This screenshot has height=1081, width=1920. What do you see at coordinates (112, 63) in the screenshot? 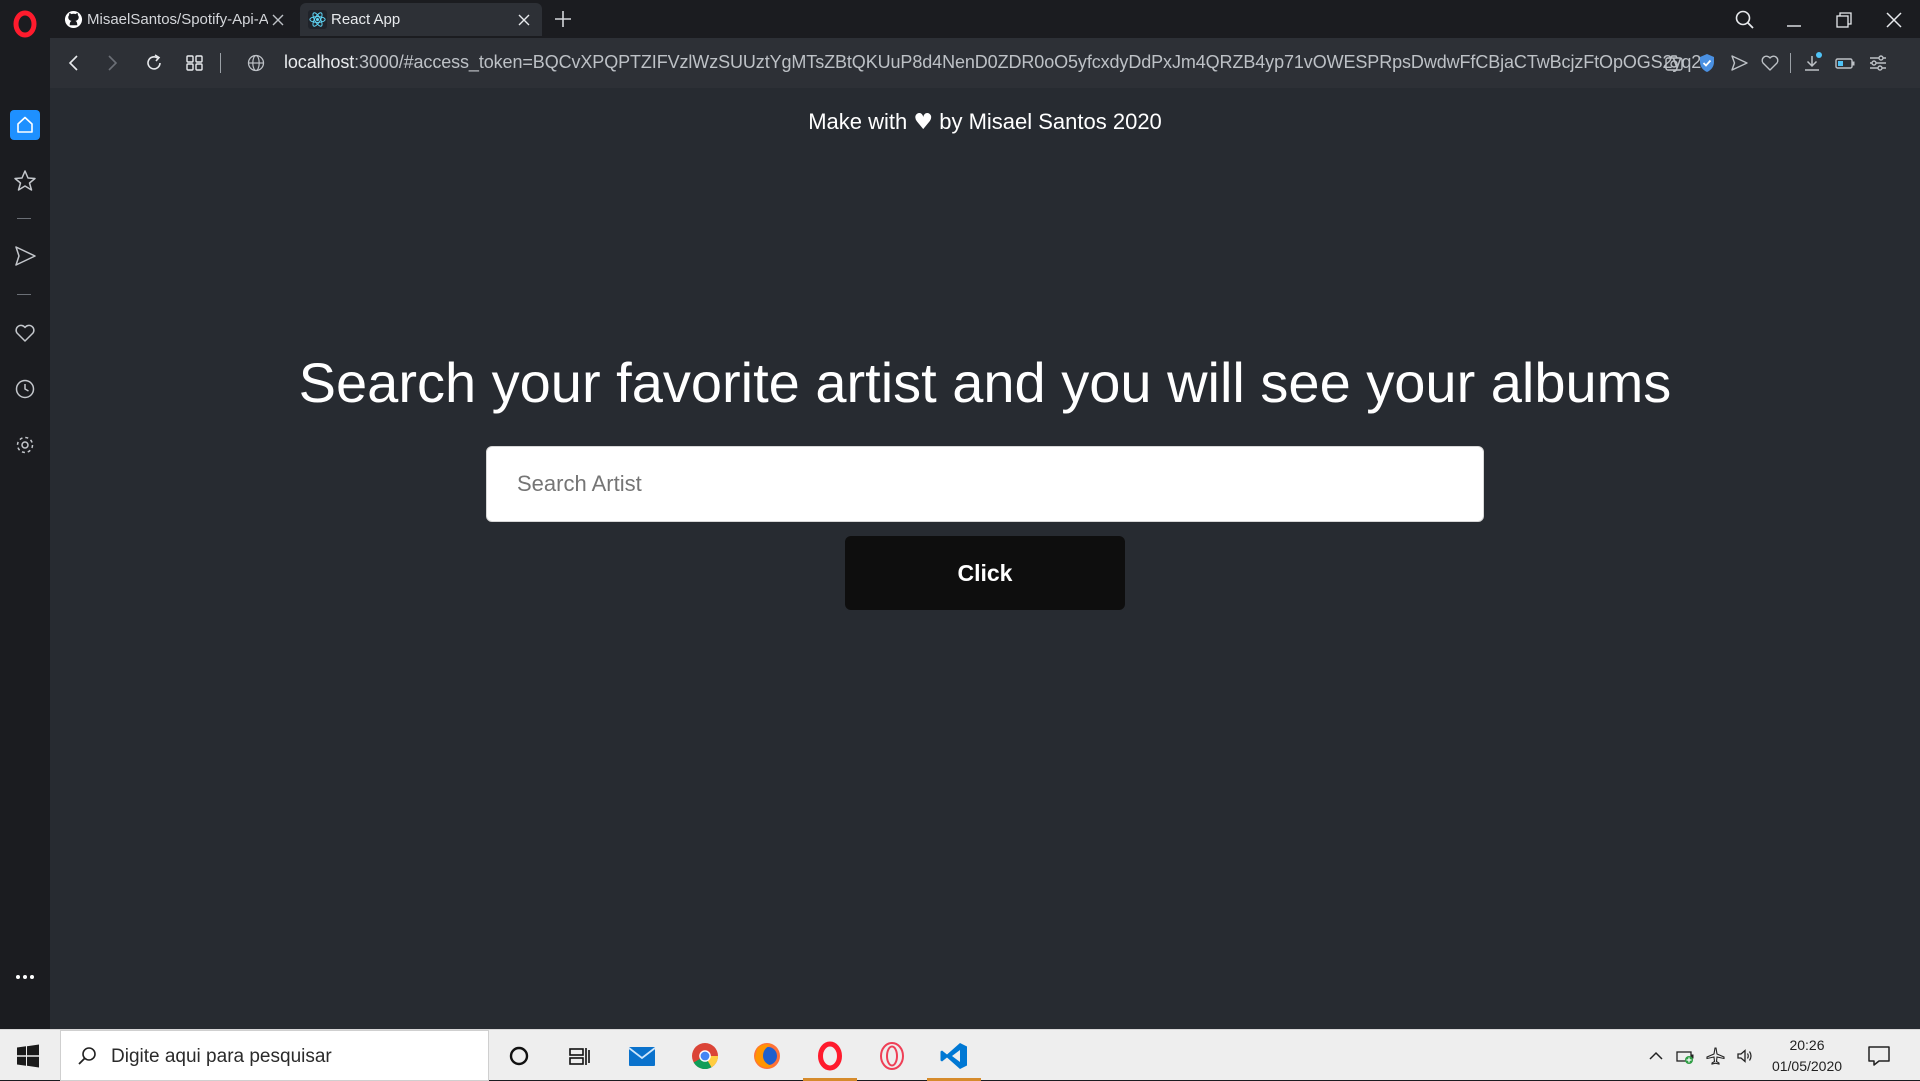
I see `forward-icon` at bounding box center [112, 63].